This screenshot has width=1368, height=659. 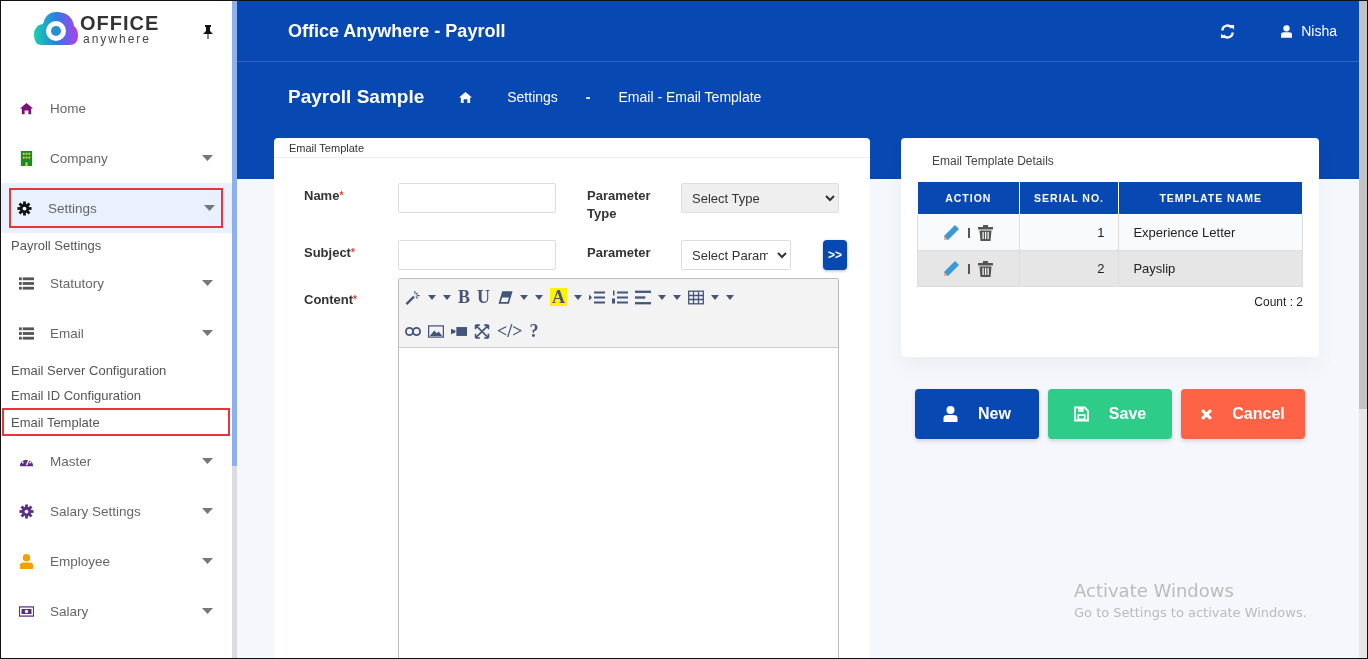 I want to click on toolbar-button: B, so click(x=464, y=297).